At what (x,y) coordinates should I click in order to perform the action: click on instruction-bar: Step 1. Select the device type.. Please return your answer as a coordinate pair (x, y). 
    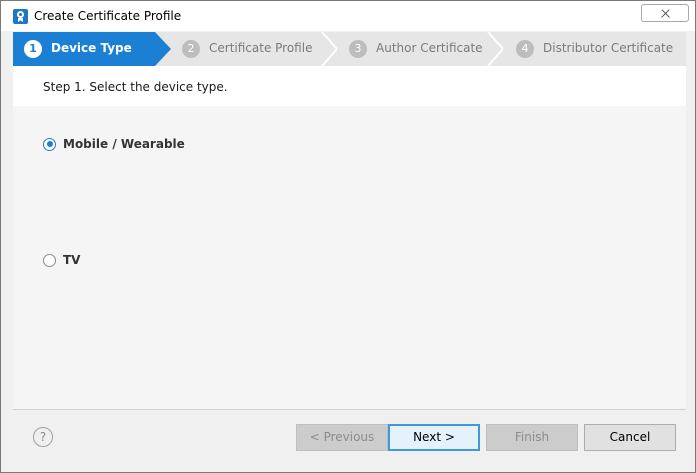
    Looking at the image, I should click on (349, 86).